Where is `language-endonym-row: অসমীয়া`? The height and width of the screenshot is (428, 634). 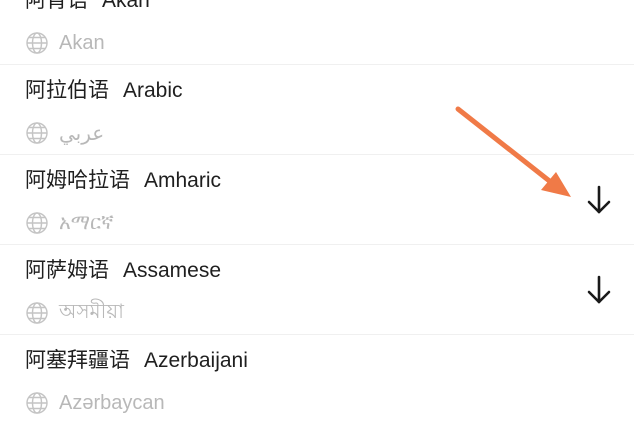
language-endonym-row: অসমীয়া is located at coordinates (74, 313).